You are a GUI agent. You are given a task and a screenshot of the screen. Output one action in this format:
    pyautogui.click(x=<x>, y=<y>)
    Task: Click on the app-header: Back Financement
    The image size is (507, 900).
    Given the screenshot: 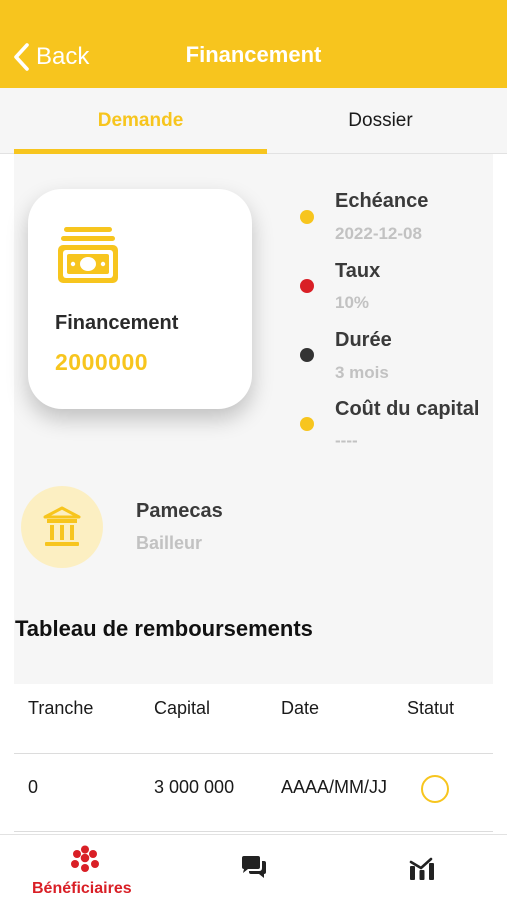 What is the action you would take?
    pyautogui.click(x=253, y=44)
    